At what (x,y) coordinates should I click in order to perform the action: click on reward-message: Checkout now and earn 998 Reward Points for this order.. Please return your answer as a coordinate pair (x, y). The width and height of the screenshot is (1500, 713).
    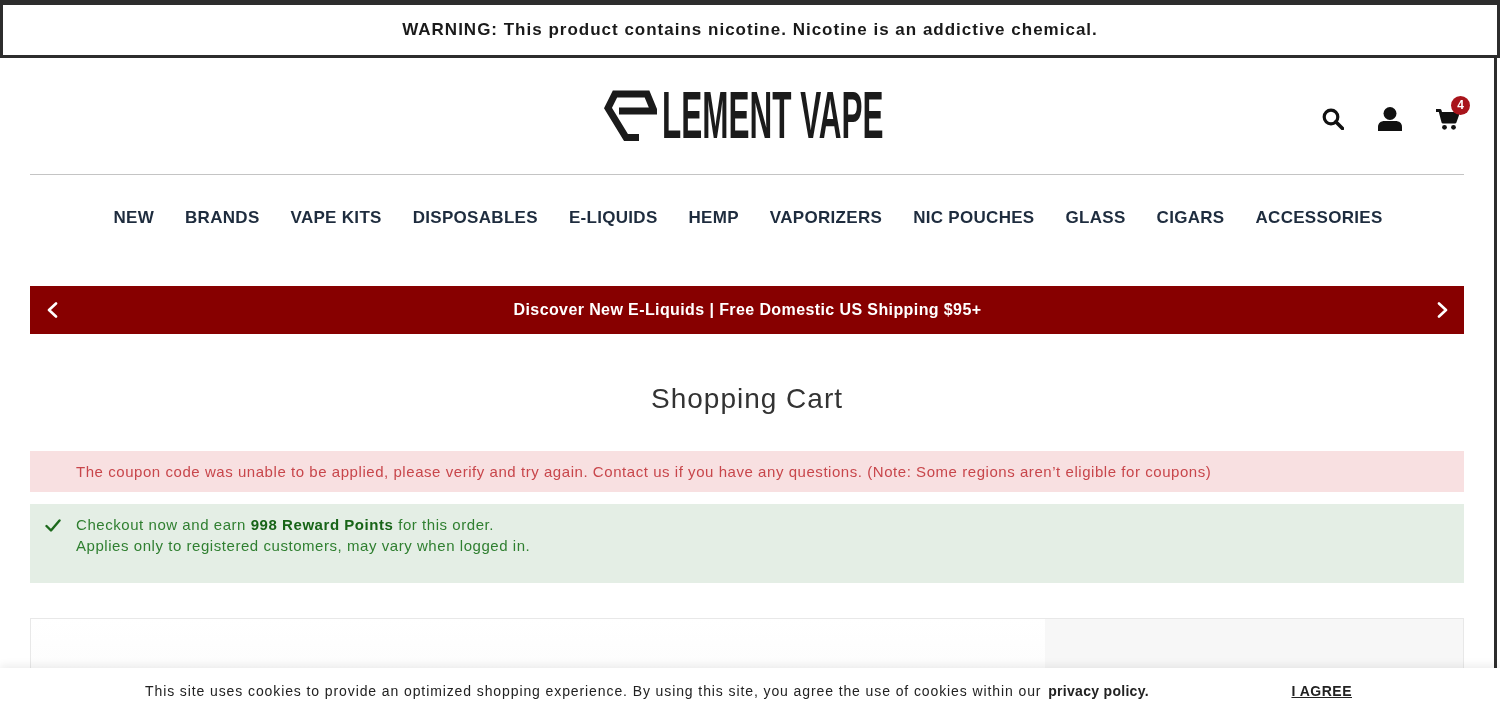
    Looking at the image, I should click on (285, 525).